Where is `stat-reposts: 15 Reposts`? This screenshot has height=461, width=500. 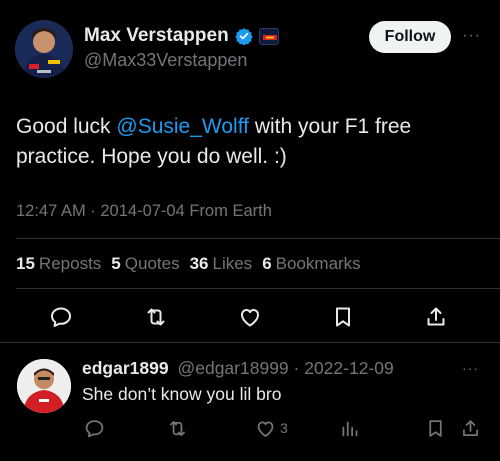
stat-reposts: 15 Reposts is located at coordinates (58, 264).